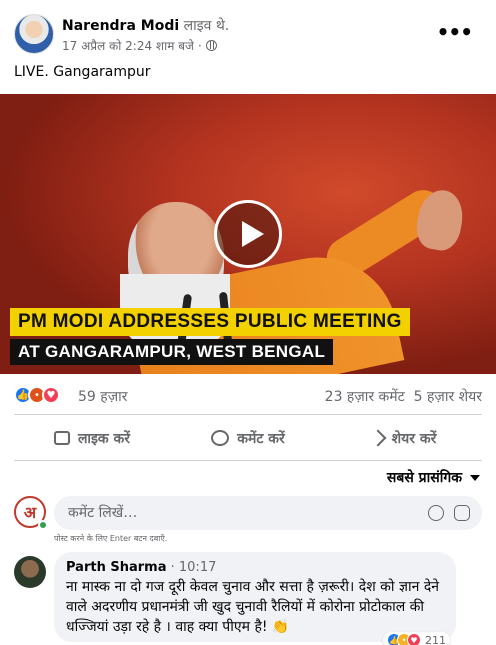 Image resolution: width=496 pixels, height=645 pixels. I want to click on viewer-avatar-letter: अ, so click(30, 512).